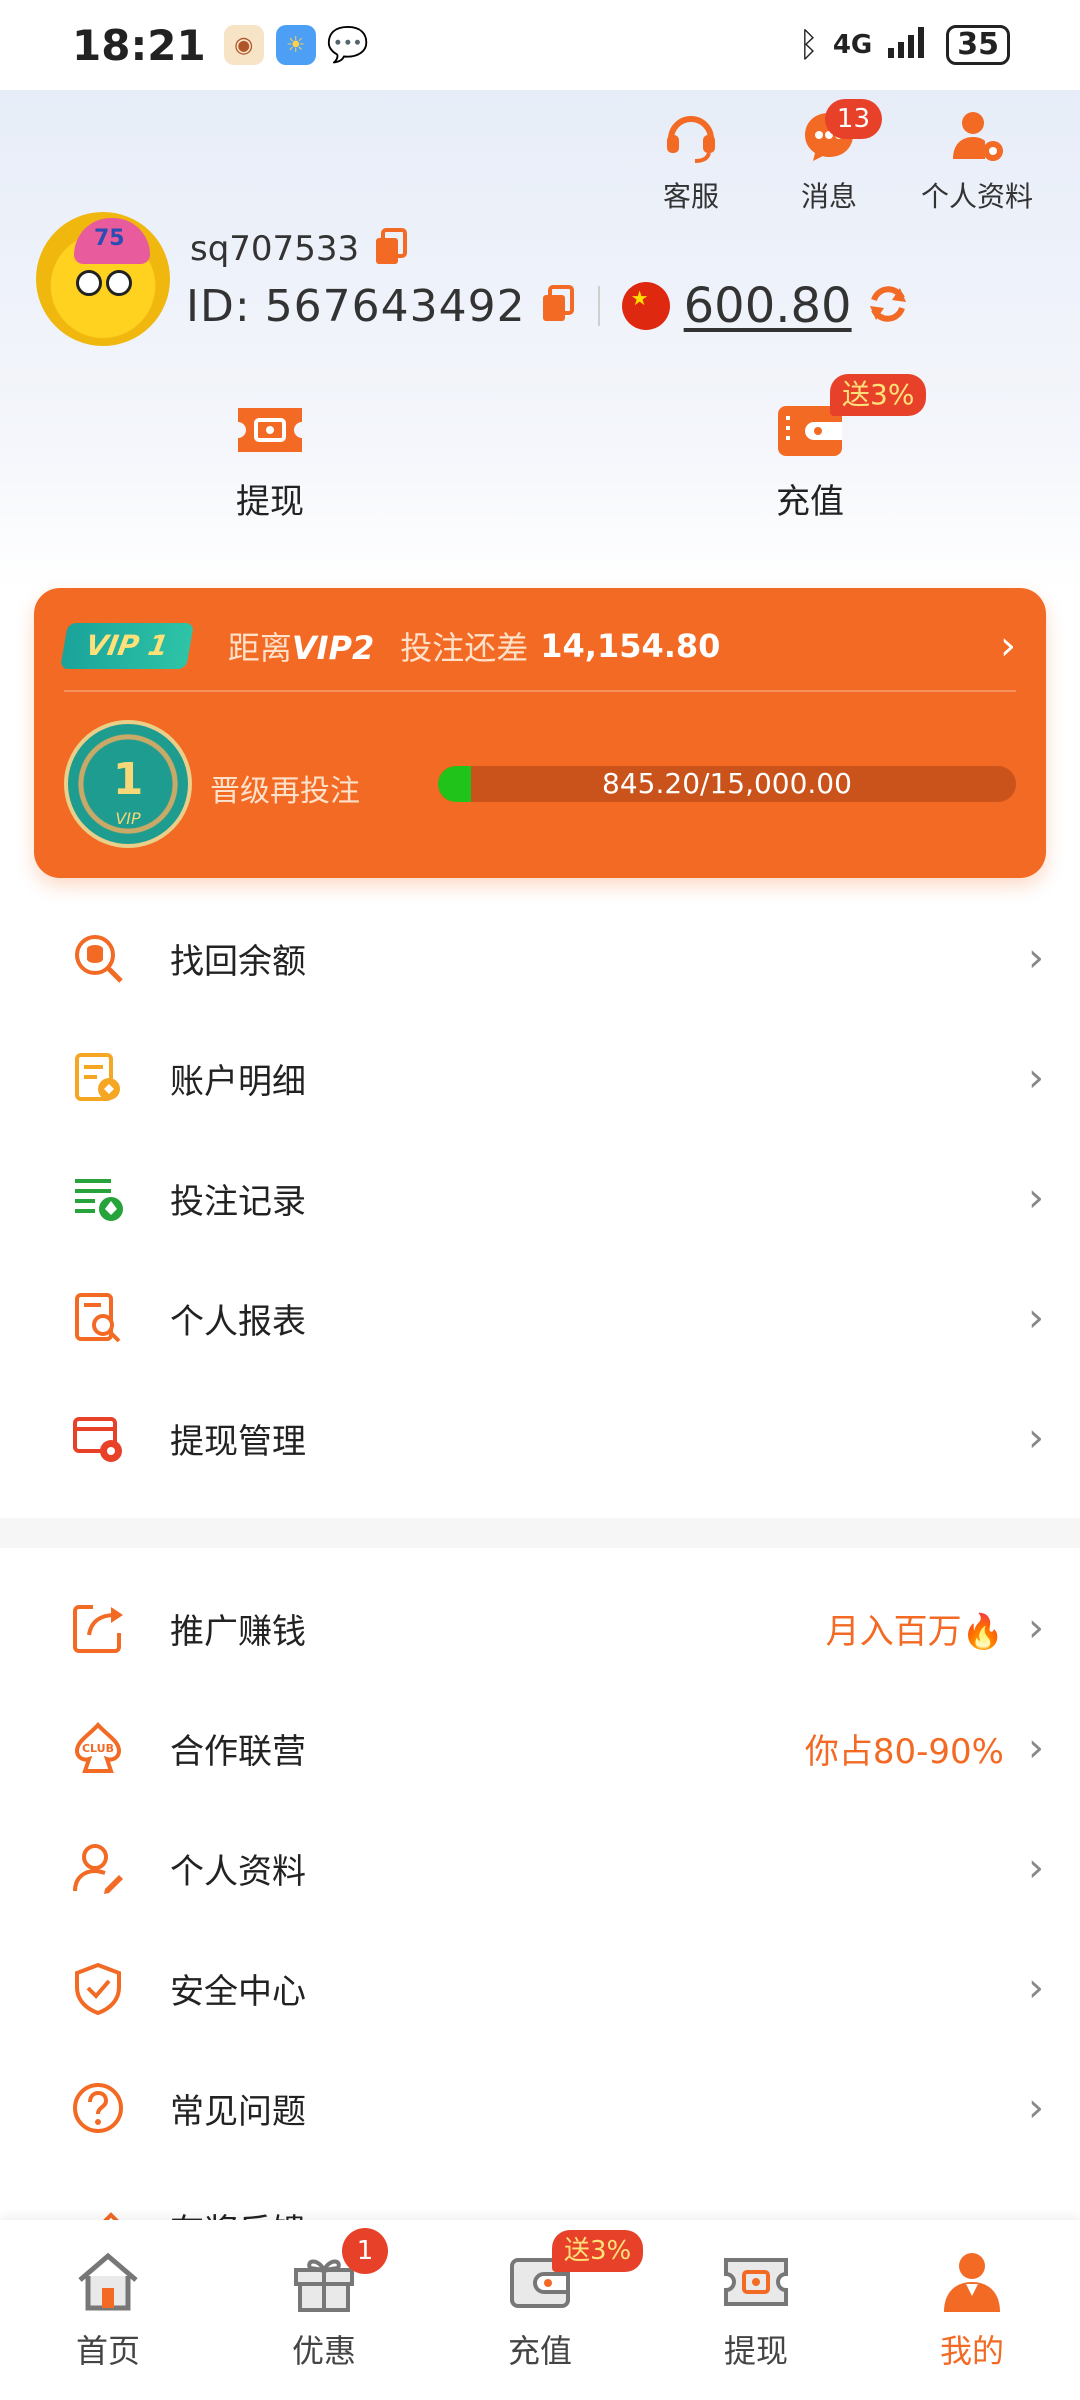 The height and width of the screenshot is (2400, 1080). What do you see at coordinates (347, 45) in the screenshot?
I see `wechat-app-icon: 💬` at bounding box center [347, 45].